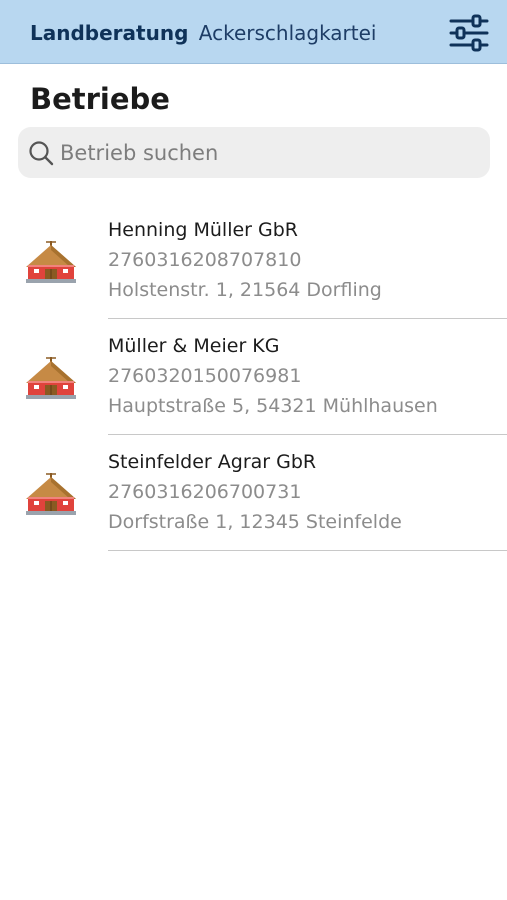 The height and width of the screenshot is (900, 507). I want to click on app-title: Landberatung Ackerschlagkartei, so click(203, 33).